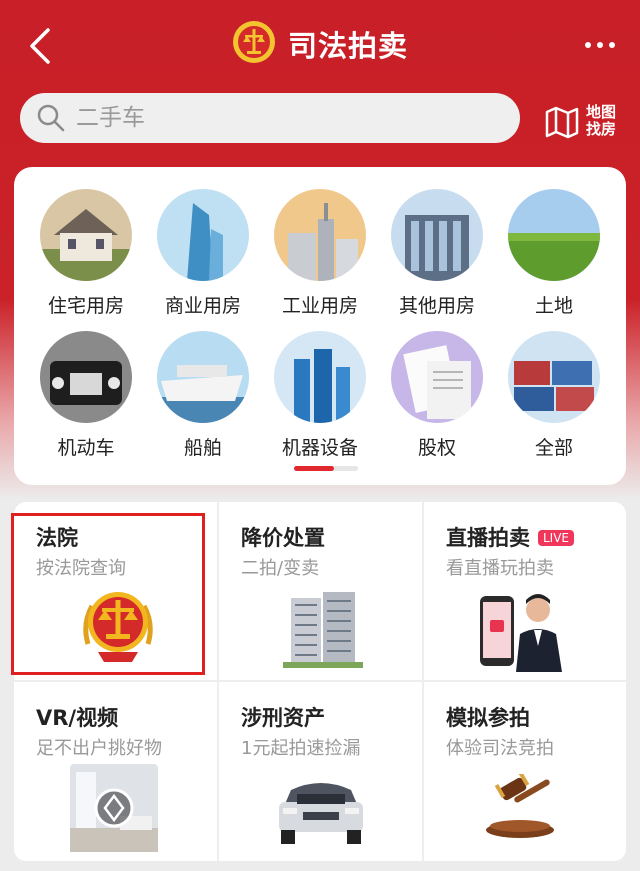 This screenshot has height=871, width=640. What do you see at coordinates (301, 748) in the screenshot?
I see `feature-subtitle: 1元起拍速捡漏` at bounding box center [301, 748].